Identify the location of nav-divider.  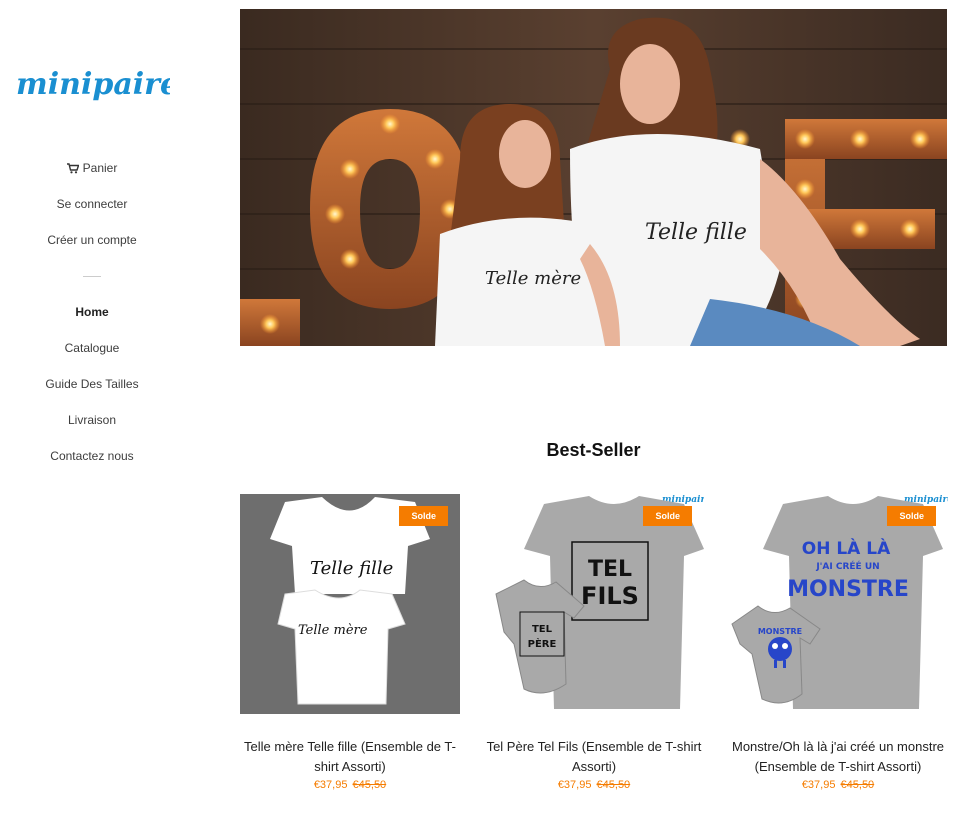
(92, 276).